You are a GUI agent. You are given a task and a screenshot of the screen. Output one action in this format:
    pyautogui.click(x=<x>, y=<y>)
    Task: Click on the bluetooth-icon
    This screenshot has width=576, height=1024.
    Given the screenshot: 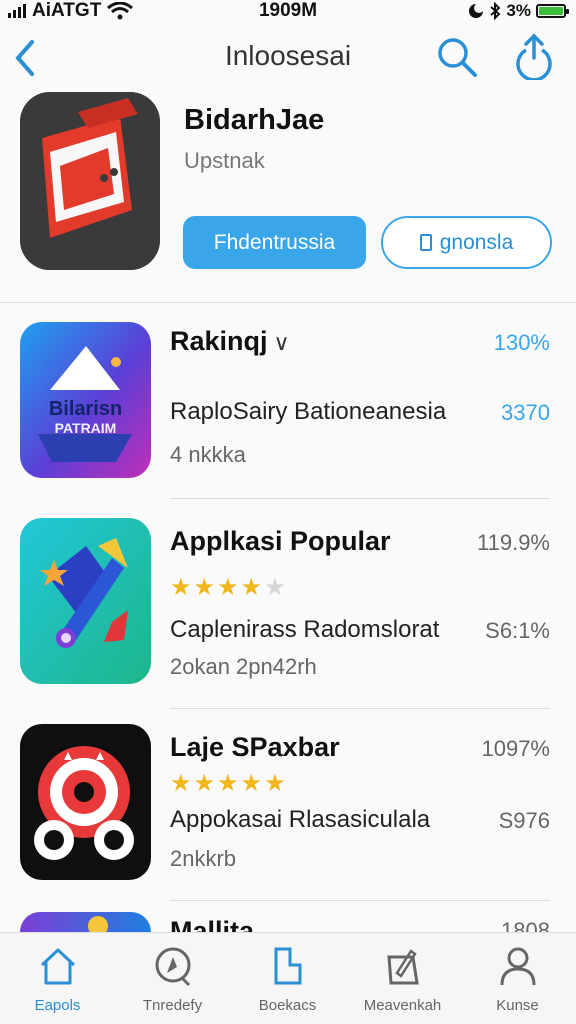 What is the action you would take?
    pyautogui.click(x=495, y=11)
    